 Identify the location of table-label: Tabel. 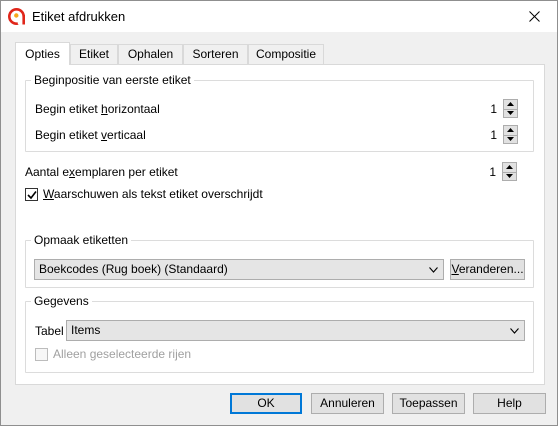
(49, 331).